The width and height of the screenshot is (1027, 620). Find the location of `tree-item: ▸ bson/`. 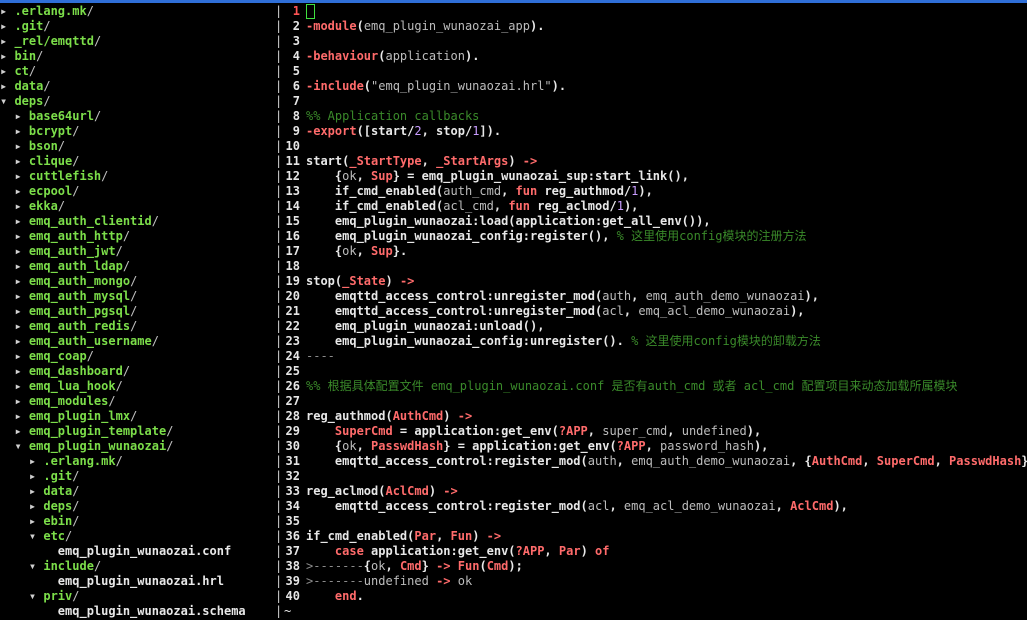

tree-item: ▸ bson/ is located at coordinates (137, 146).